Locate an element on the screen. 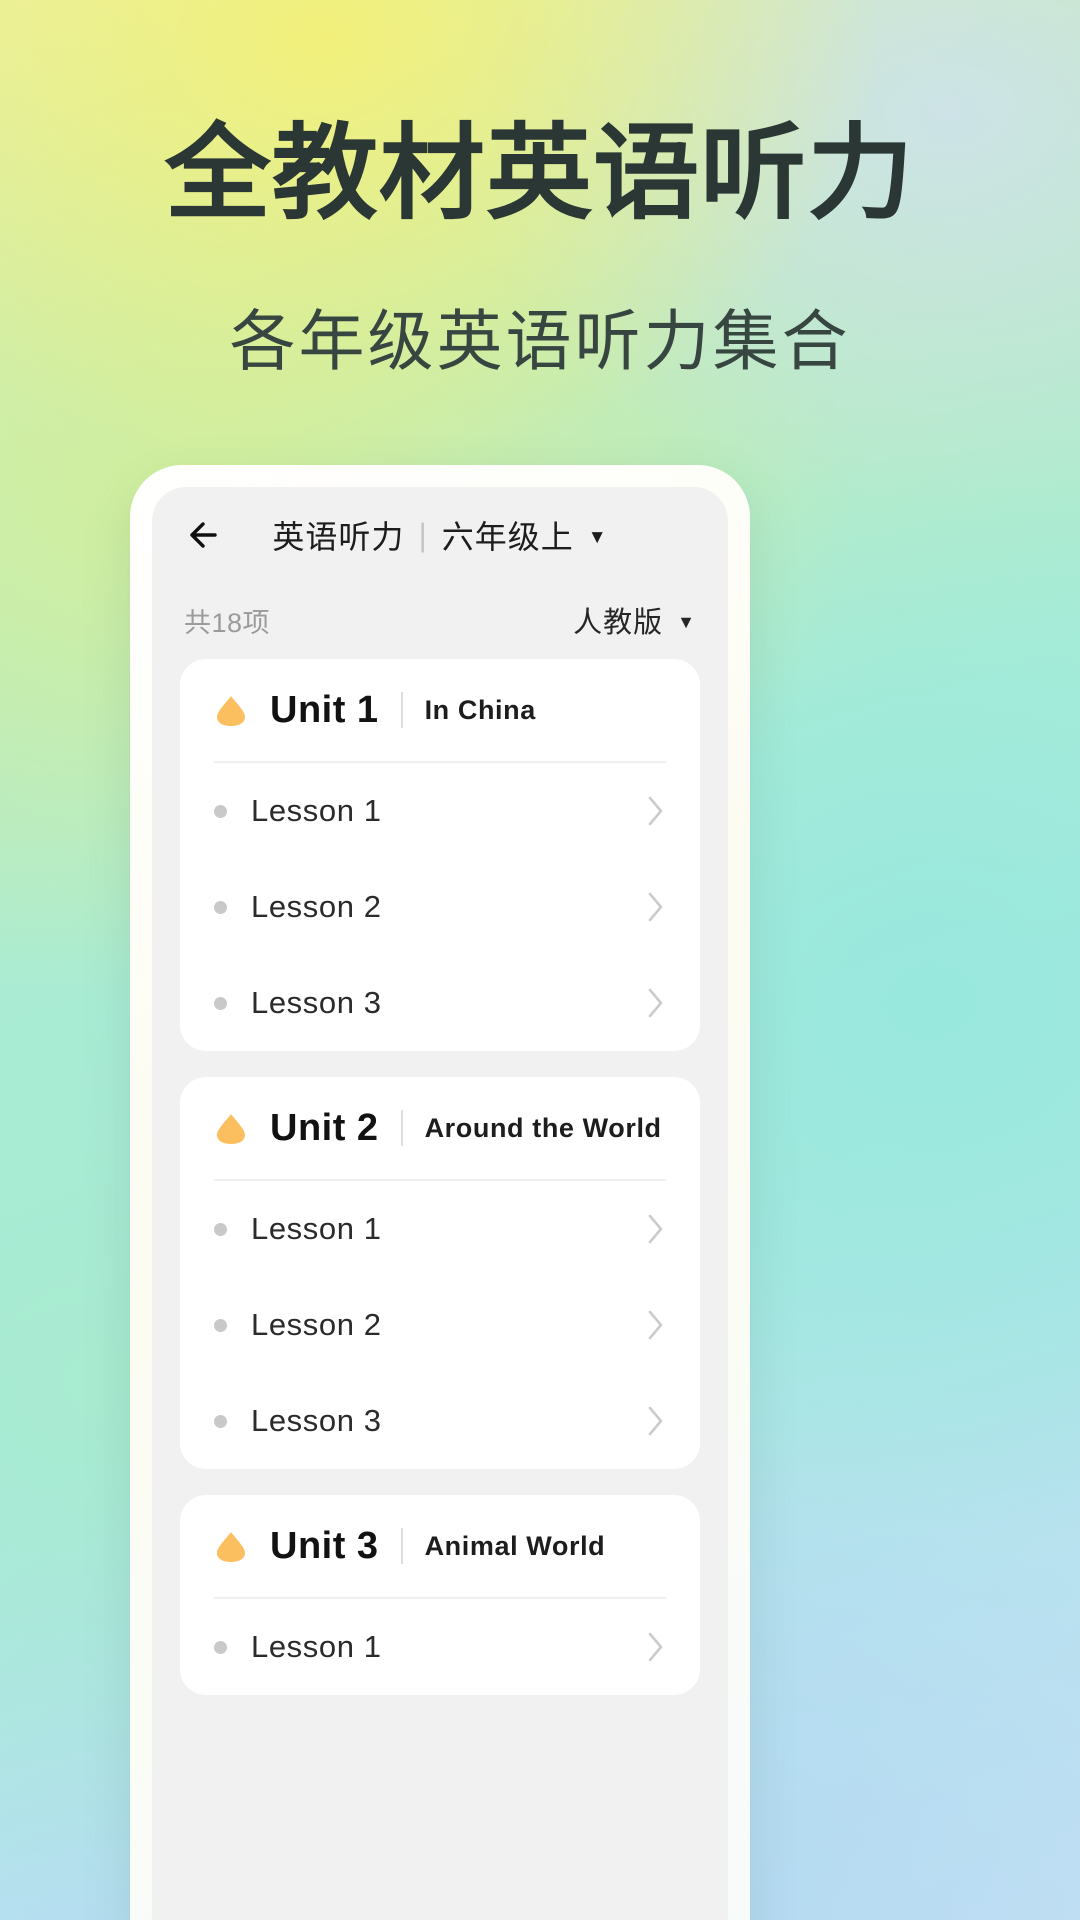 The width and height of the screenshot is (1080, 1920). navbar-title-main: 英语听力 is located at coordinates (338, 537).